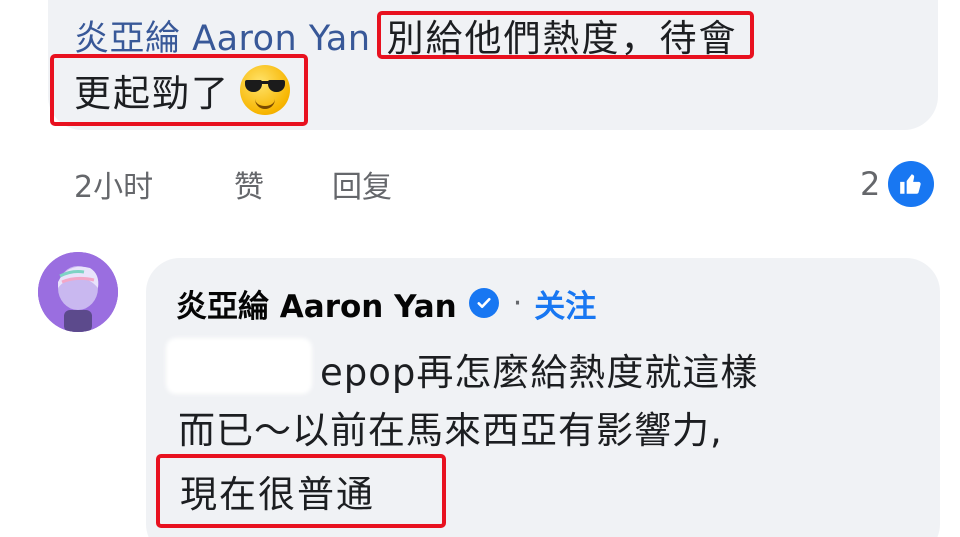  I want to click on reply-button: 回复, so click(362, 184).